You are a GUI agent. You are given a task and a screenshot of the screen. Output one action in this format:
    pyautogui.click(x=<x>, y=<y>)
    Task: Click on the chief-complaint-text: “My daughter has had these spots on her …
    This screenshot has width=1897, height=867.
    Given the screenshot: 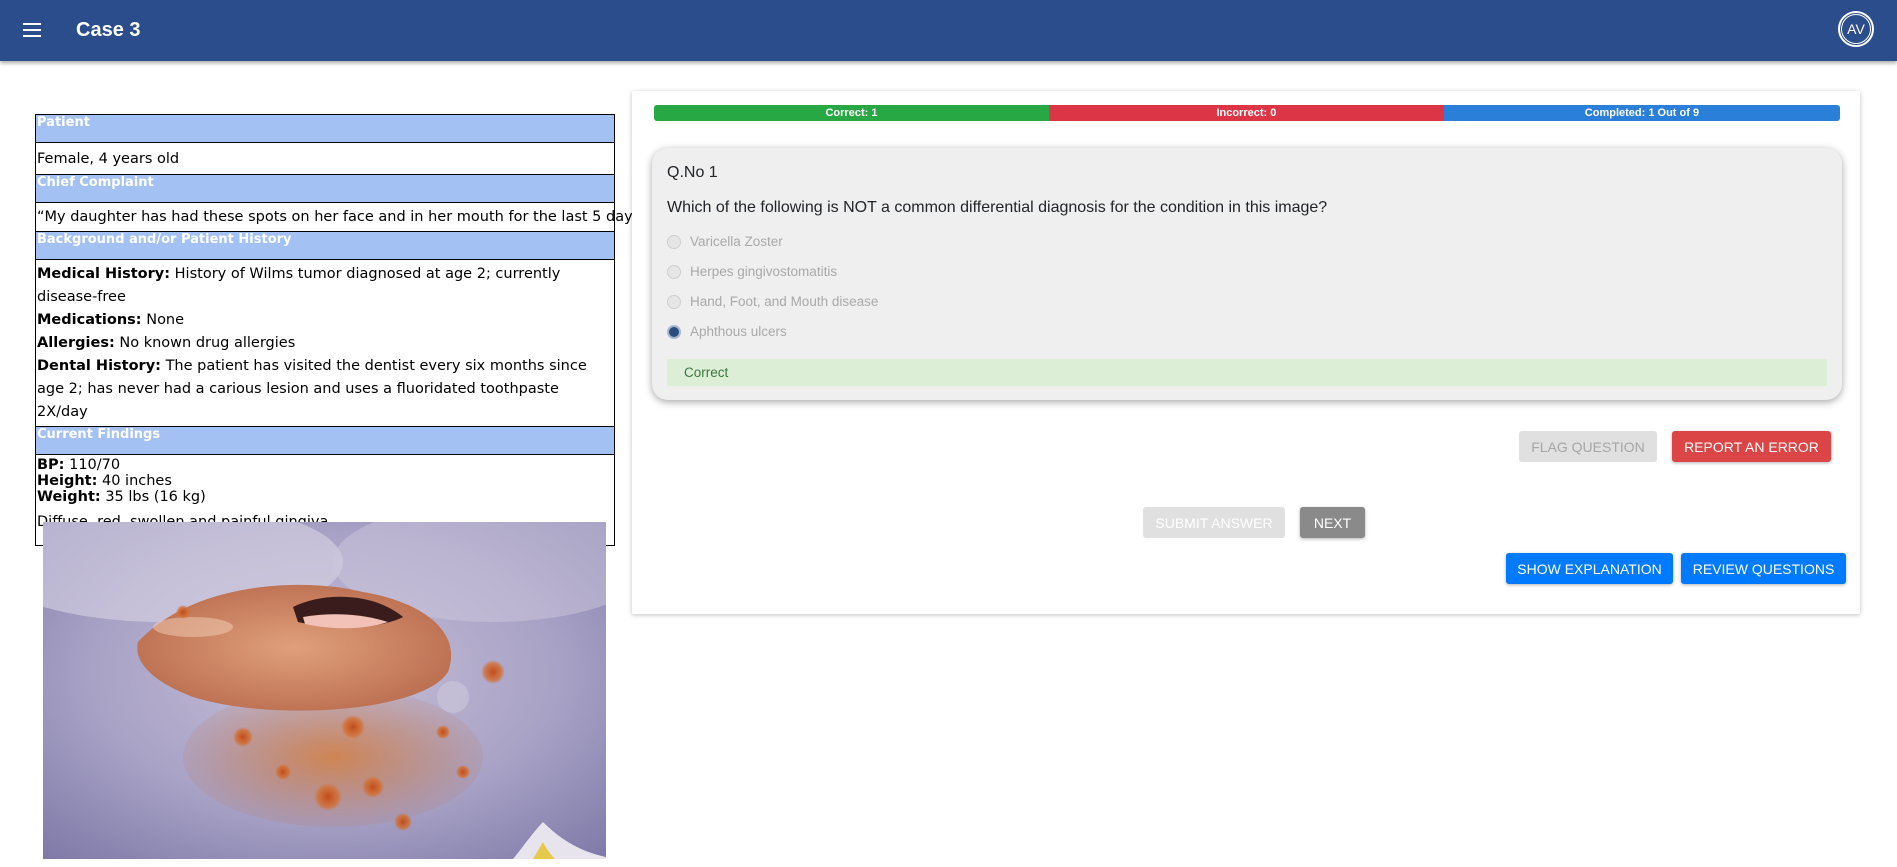 What is the action you would take?
    pyautogui.click(x=342, y=217)
    